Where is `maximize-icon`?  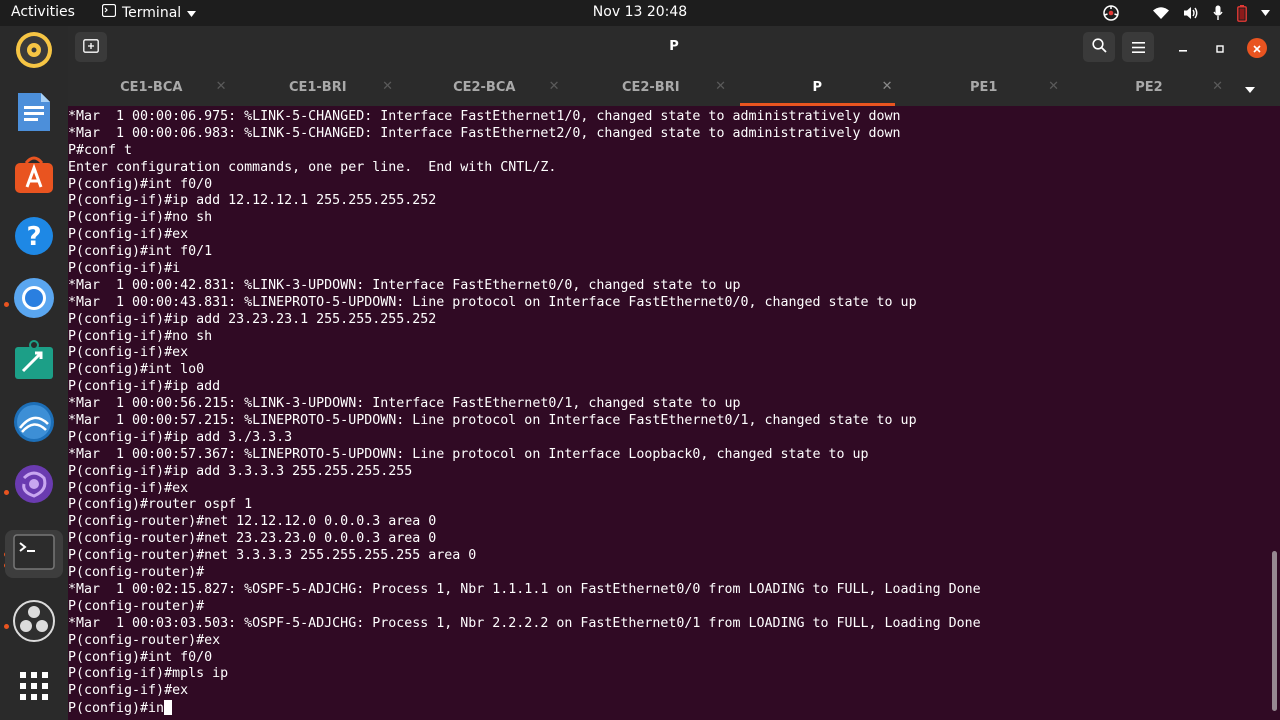 maximize-icon is located at coordinates (1220, 48).